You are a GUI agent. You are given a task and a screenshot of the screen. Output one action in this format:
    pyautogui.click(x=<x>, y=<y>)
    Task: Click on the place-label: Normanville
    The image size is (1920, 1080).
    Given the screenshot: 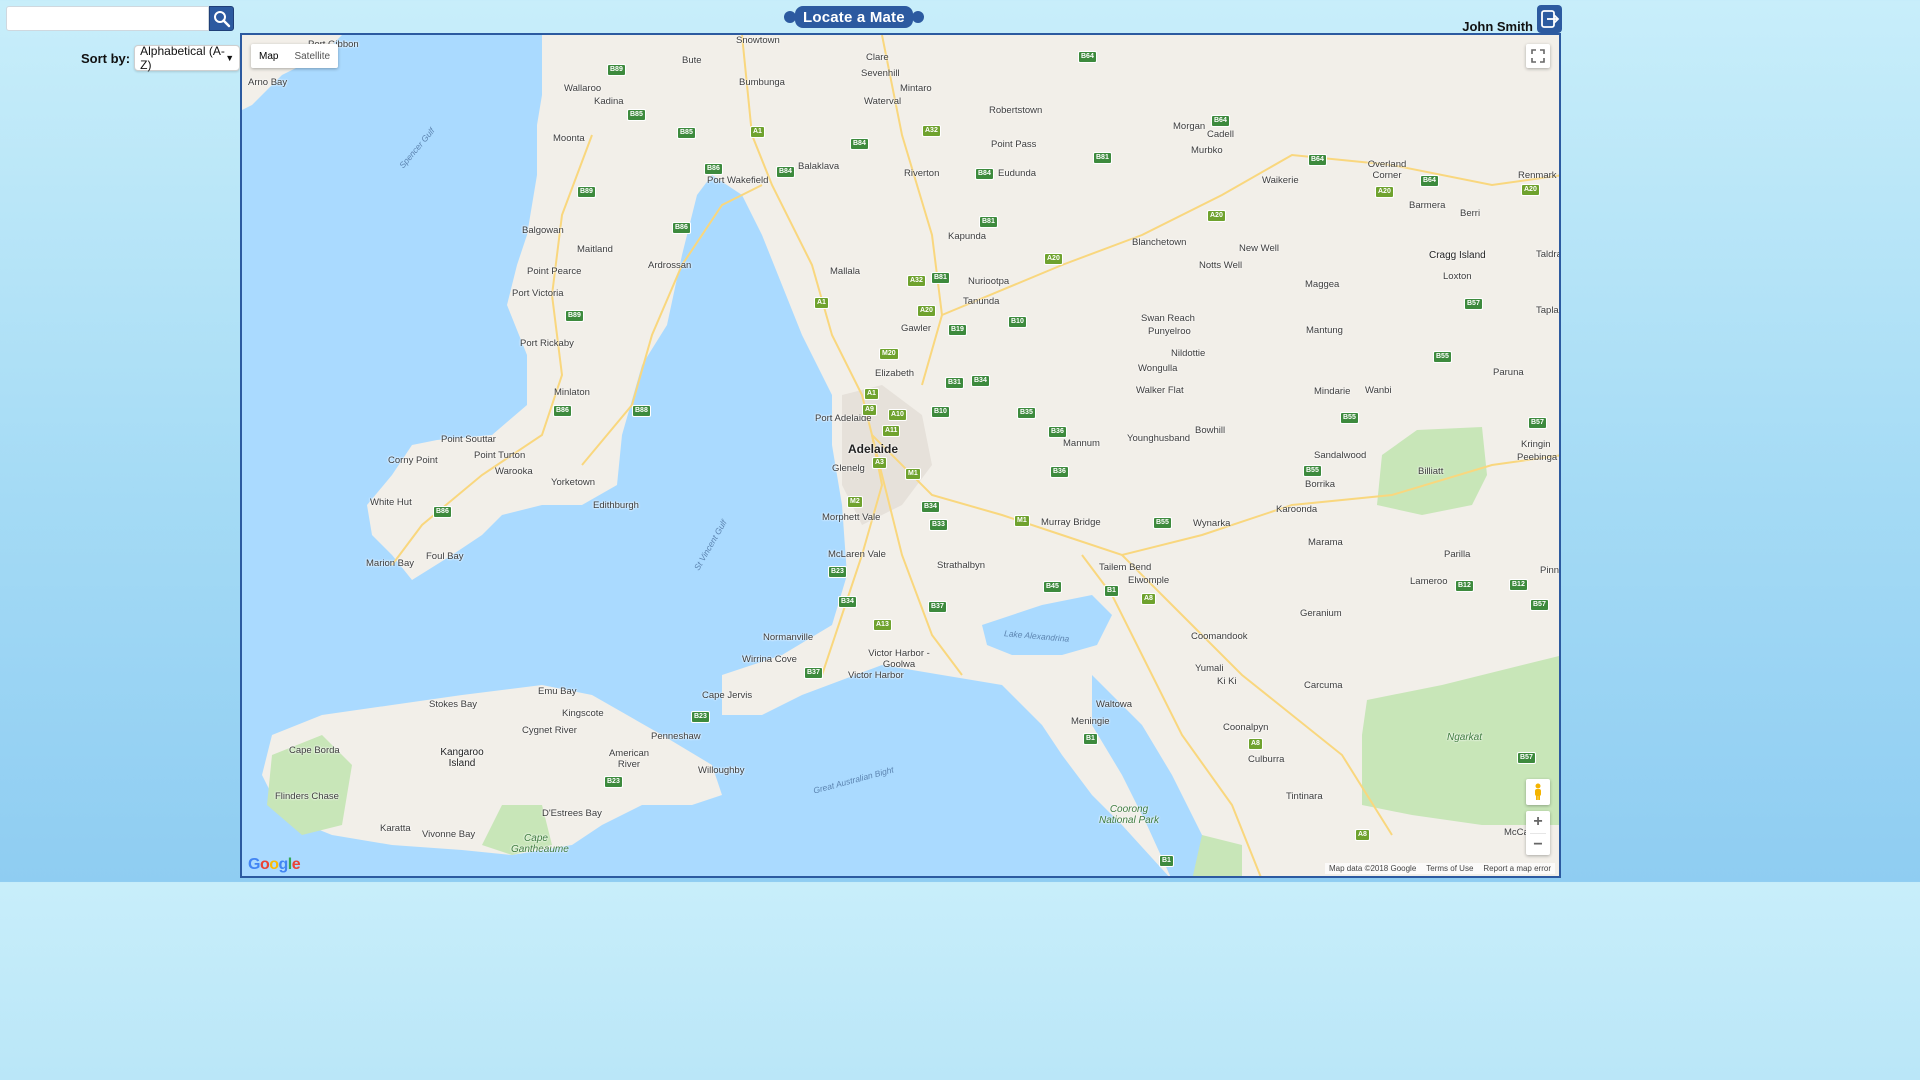 What is the action you would take?
    pyautogui.click(x=788, y=637)
    